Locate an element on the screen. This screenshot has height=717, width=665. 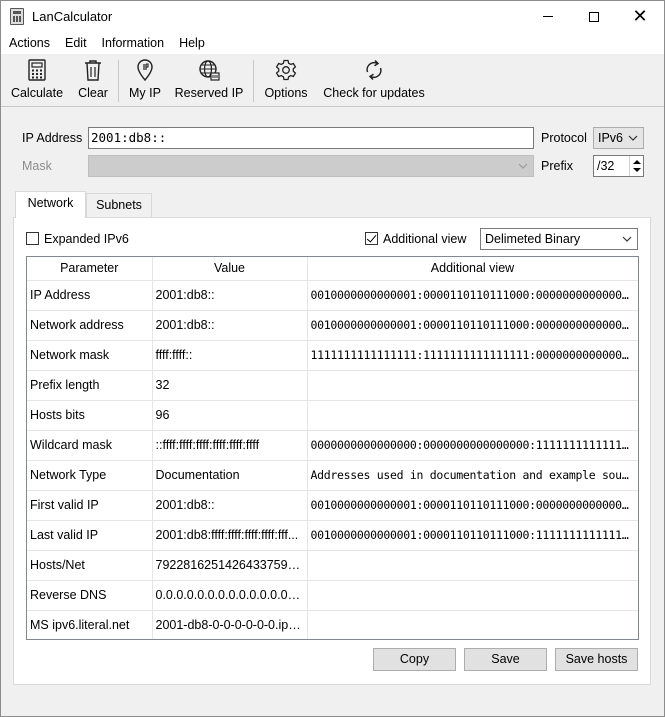
ip-address-input: 2001:db8:: is located at coordinates (311, 138).